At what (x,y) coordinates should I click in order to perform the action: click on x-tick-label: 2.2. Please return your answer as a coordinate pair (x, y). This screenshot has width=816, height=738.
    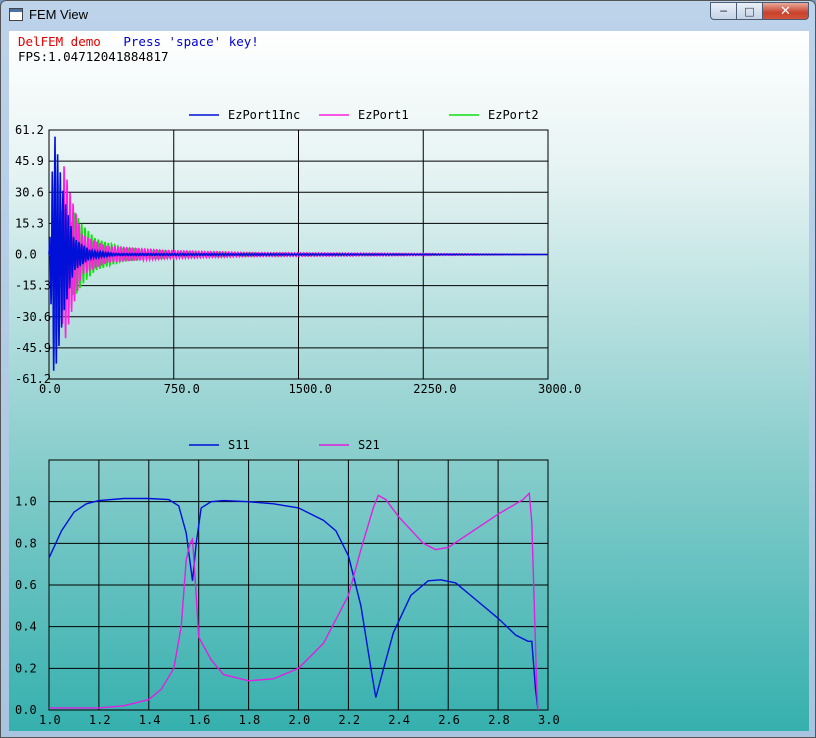
    Looking at the image, I should click on (349, 720).